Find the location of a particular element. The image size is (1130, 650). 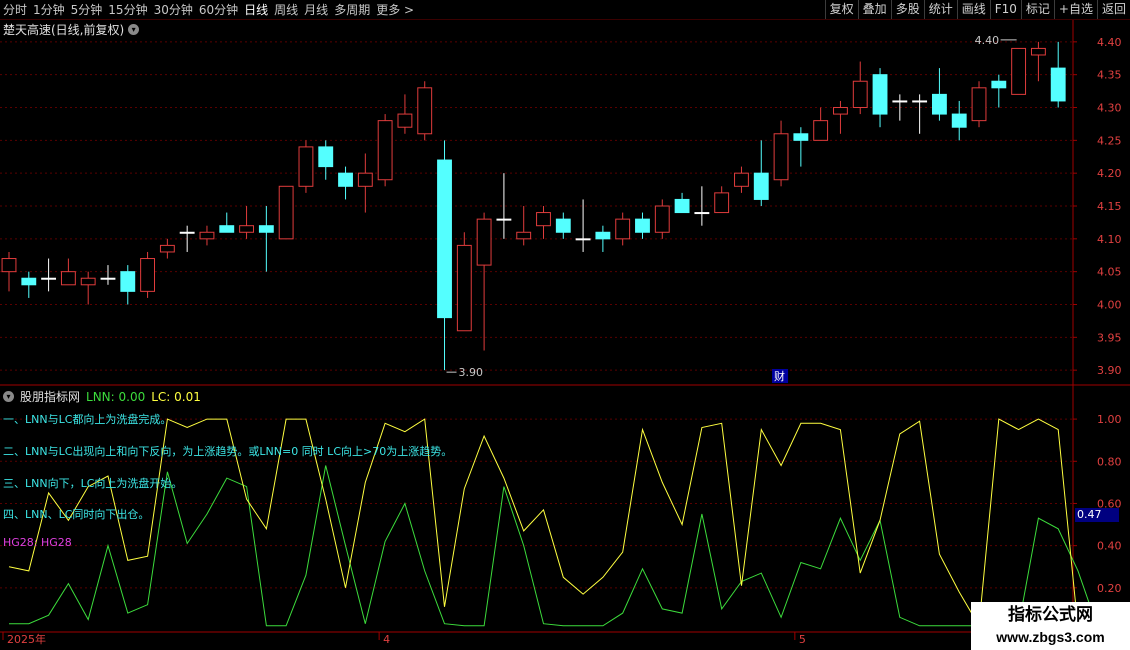

price-tick-label: 4.25 is located at coordinates (1109, 140).